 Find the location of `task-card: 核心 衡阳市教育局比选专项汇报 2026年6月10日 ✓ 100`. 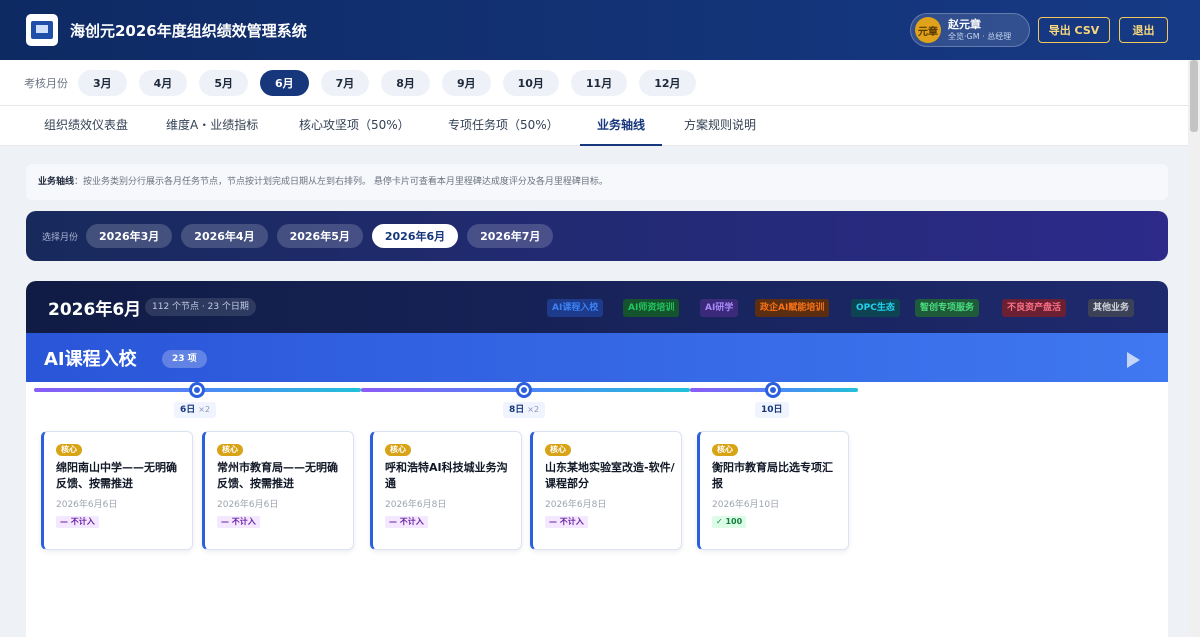

task-card: 核心 衡阳市教育局比选专项汇报 2026年6月10日 ✓ 100 is located at coordinates (773, 490).